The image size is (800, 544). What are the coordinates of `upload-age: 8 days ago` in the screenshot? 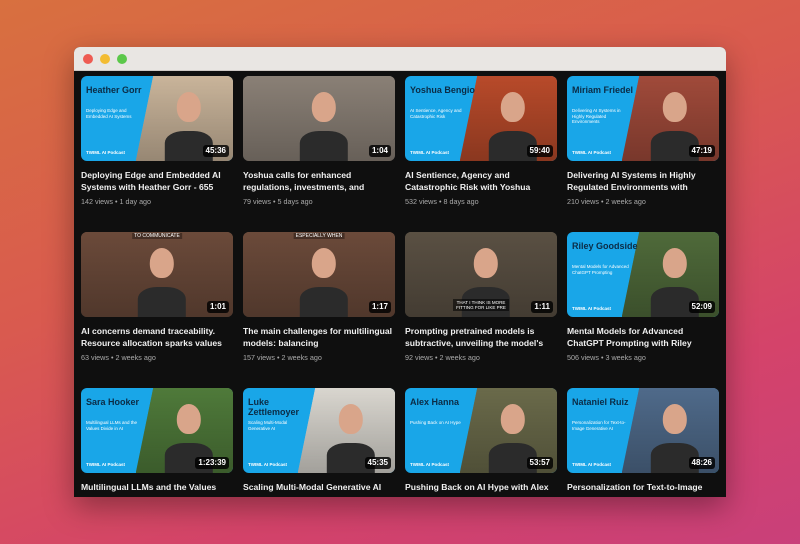 It's located at (461, 201).